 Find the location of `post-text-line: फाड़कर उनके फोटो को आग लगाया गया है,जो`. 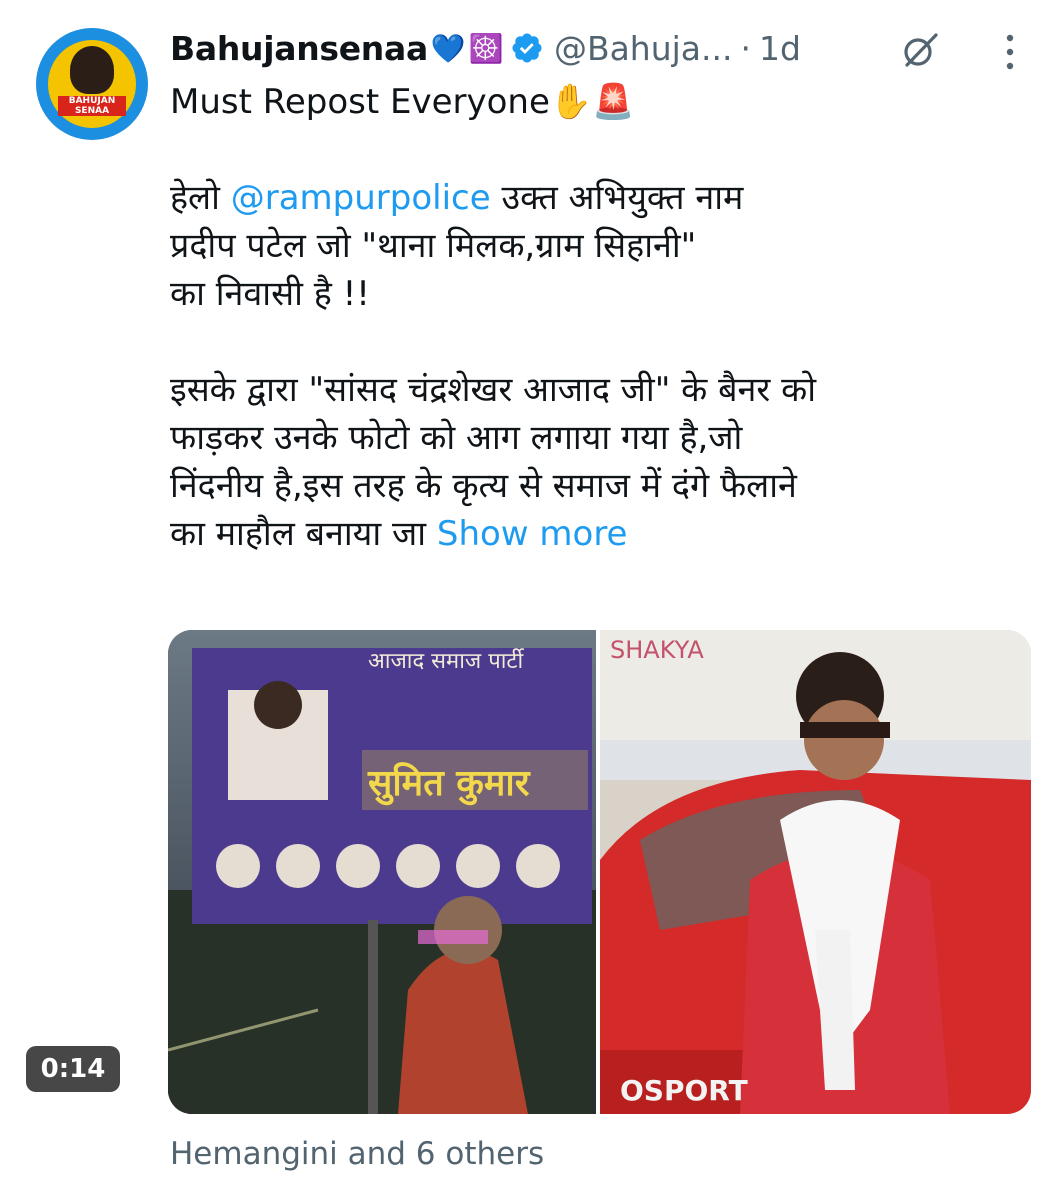

post-text-line: फाड़कर उनके फोटो को आग लगाया गया है,जो is located at coordinates (456, 438).